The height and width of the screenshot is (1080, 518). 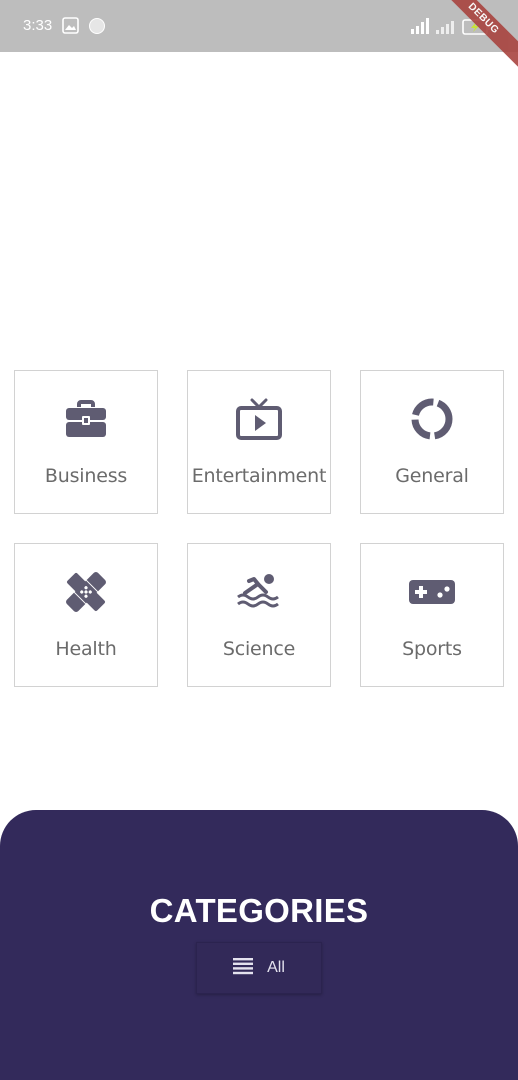 I want to click on category-tile-business: Business, so click(x=86, y=442).